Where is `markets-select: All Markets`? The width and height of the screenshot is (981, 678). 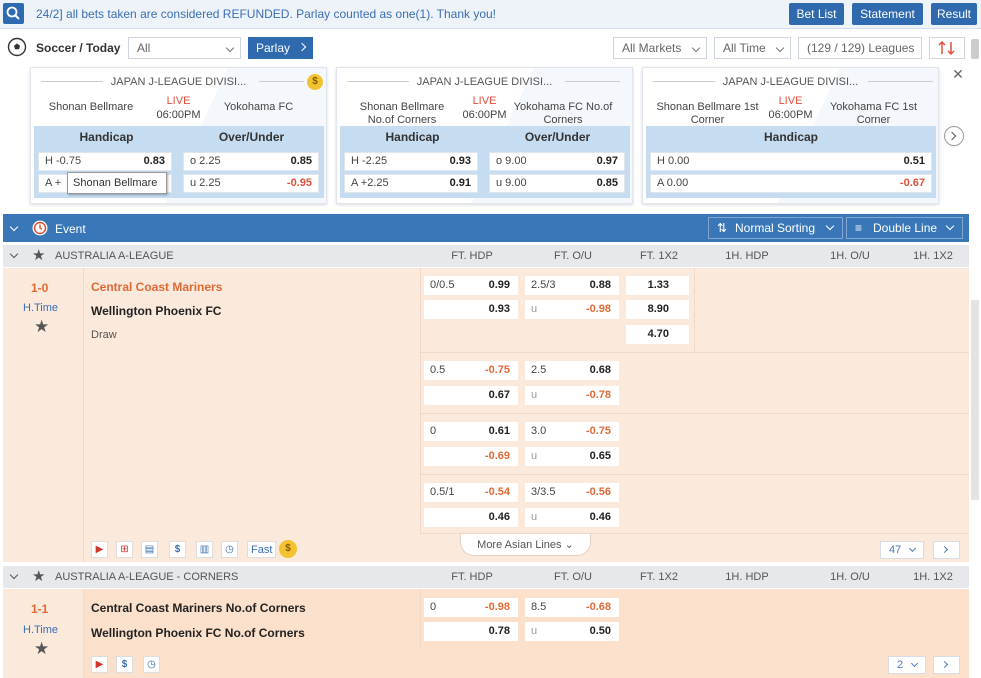
markets-select: All Markets is located at coordinates (660, 48).